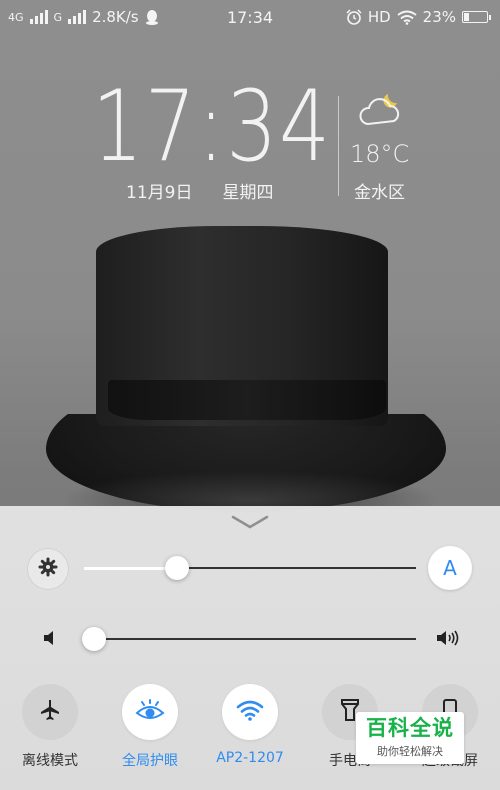 The image size is (500, 790). I want to click on signal-icon, so click(38, 17).